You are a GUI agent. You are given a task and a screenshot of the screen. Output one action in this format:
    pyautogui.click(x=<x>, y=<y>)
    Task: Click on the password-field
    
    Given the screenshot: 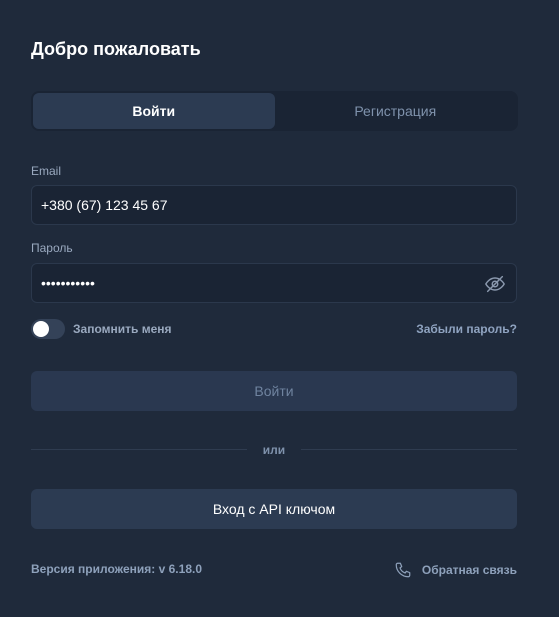 What is the action you would take?
    pyautogui.click(x=274, y=283)
    